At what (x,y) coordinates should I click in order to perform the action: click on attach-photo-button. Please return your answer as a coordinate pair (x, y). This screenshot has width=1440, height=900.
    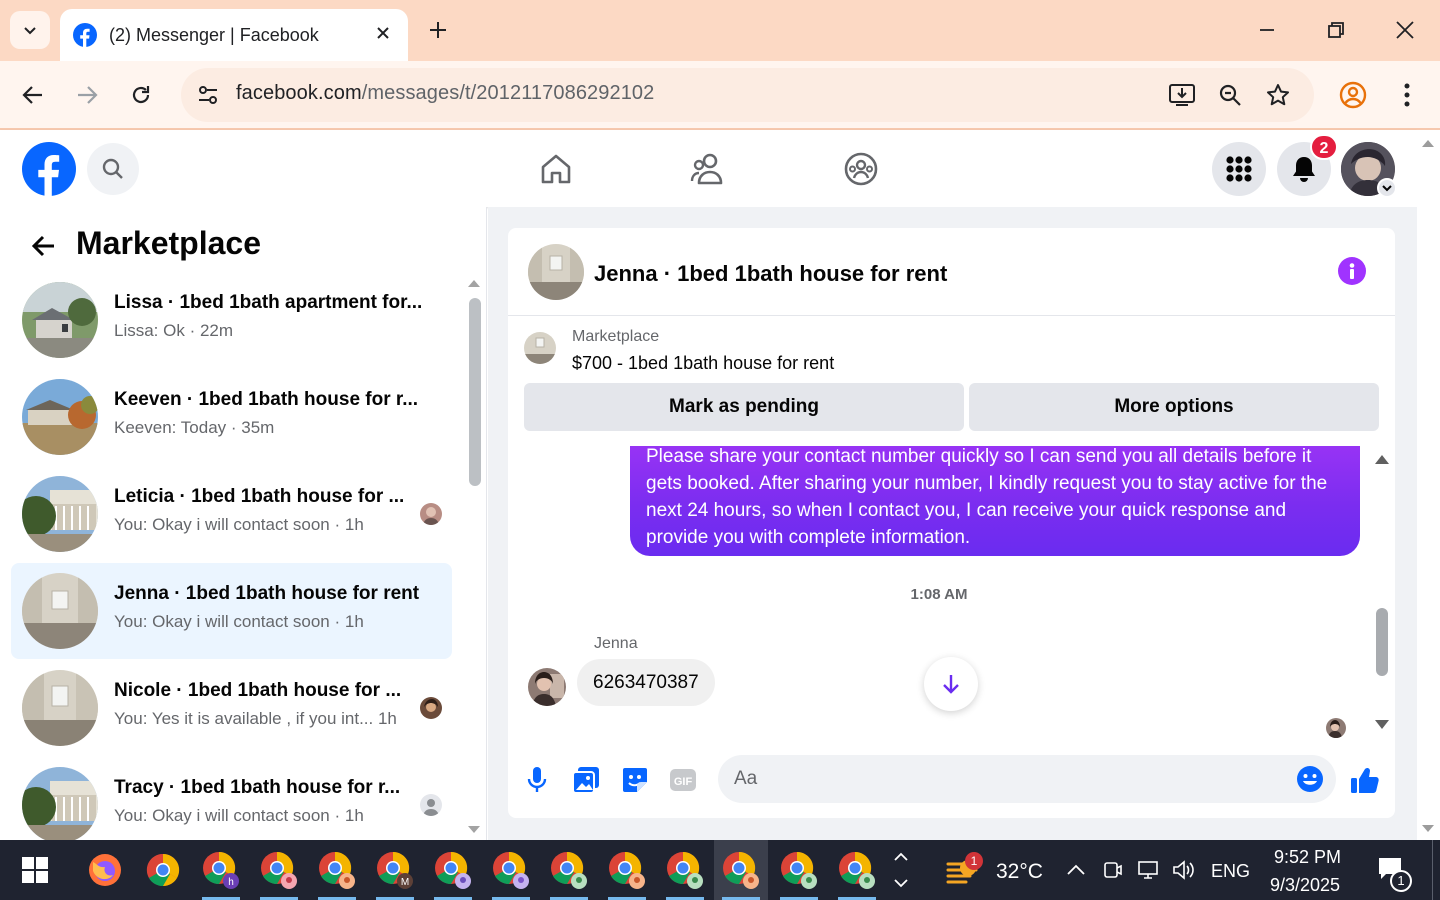
    Looking at the image, I should click on (586, 780).